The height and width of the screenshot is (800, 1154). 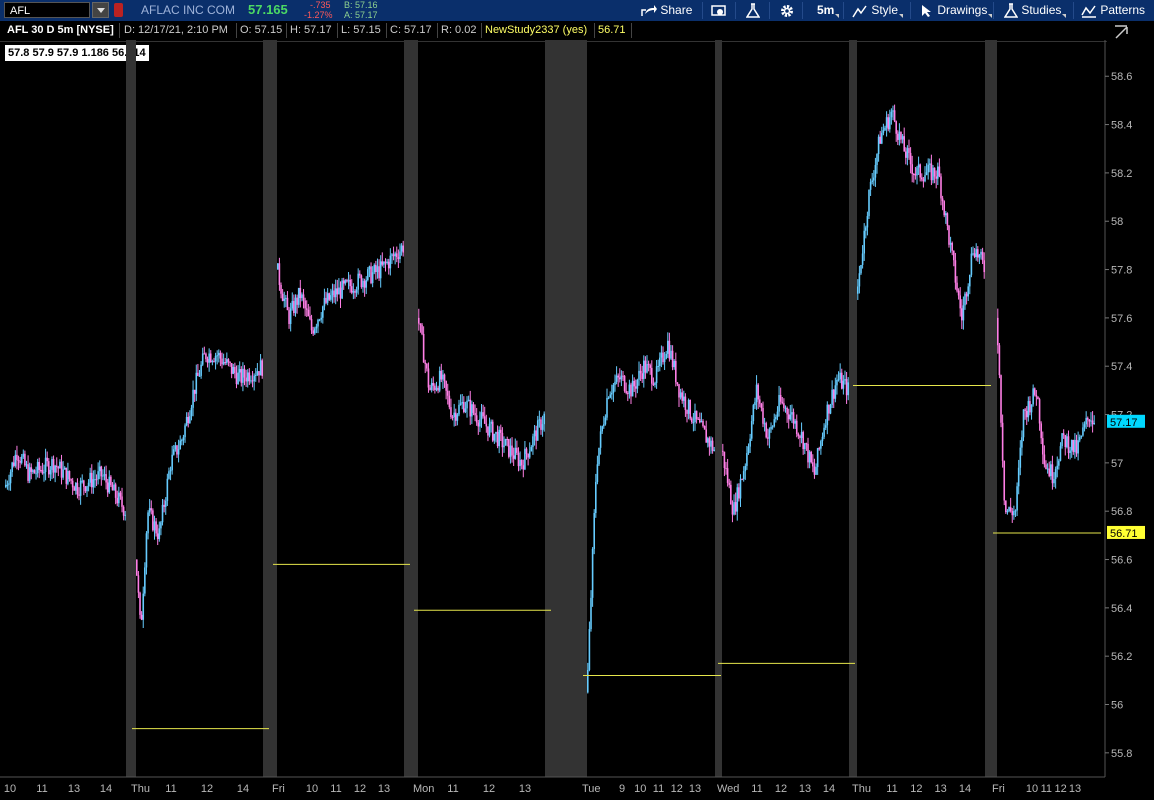 What do you see at coordinates (861, 789) in the screenshot?
I see `day-label: Thu` at bounding box center [861, 789].